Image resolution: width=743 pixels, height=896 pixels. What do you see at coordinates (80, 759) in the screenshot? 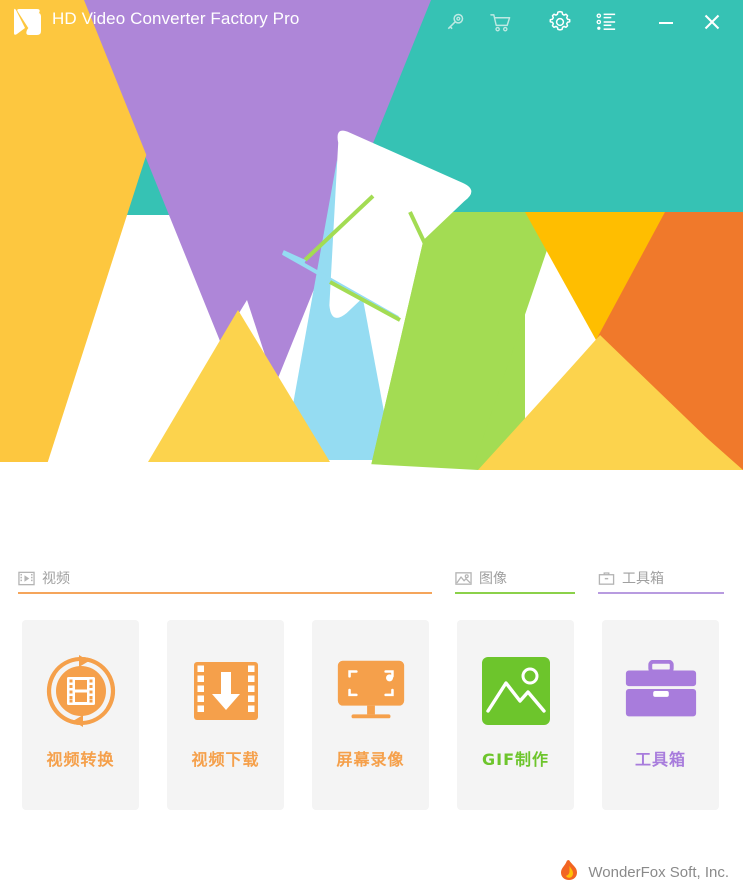
I see `card-video-convert-label: 视频转换` at bounding box center [80, 759].